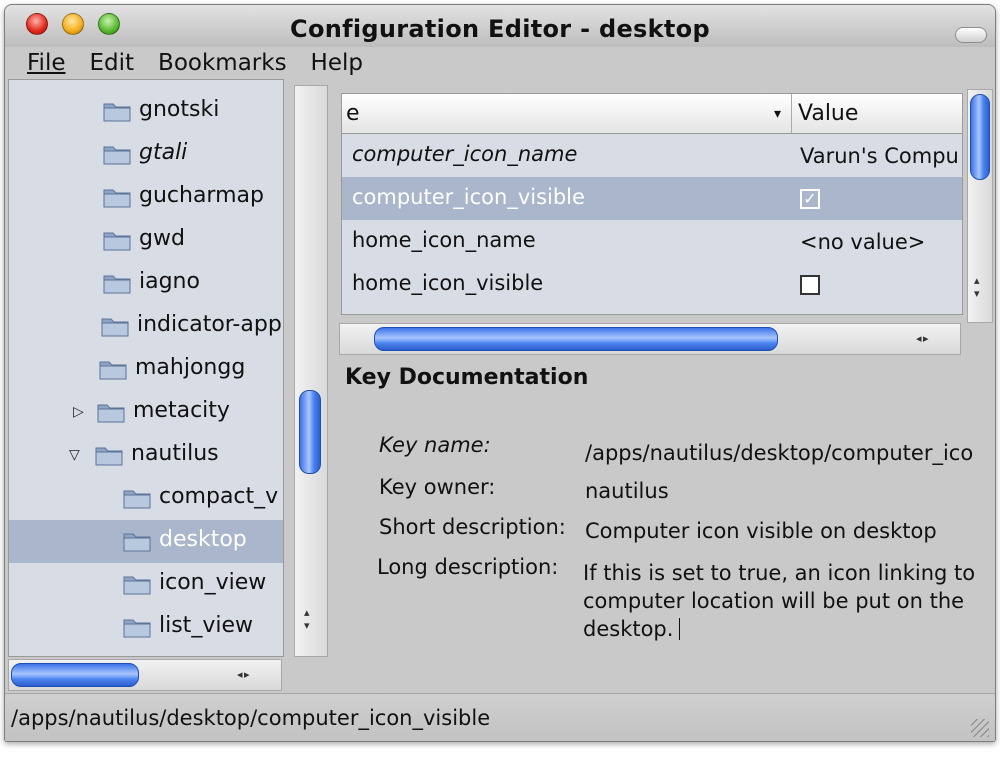 The height and width of the screenshot is (758, 1000). I want to click on tree-item: ▷ metacity, so click(146, 412).